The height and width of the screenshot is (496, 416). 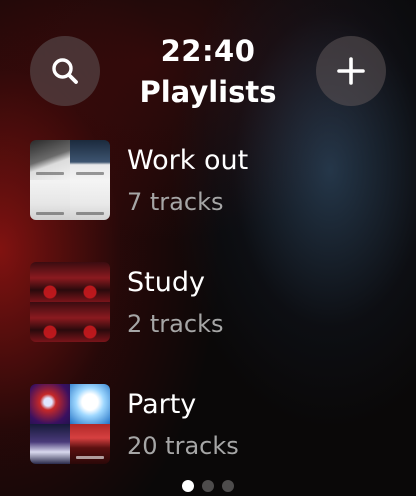 What do you see at coordinates (183, 446) in the screenshot?
I see `playlist-track-count: 20 tracks` at bounding box center [183, 446].